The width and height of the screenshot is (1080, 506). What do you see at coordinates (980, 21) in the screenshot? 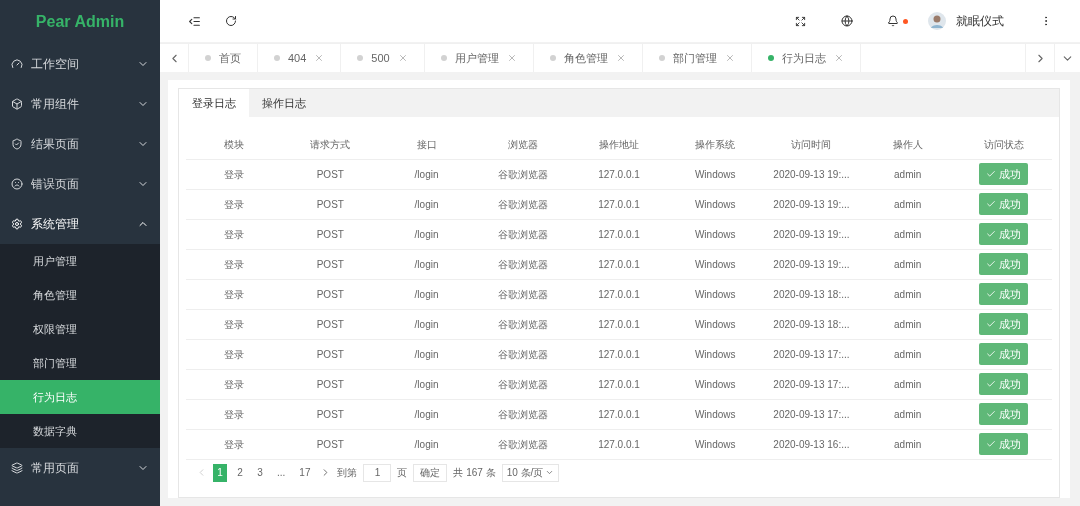
I see `user-name: 就眠仪式` at bounding box center [980, 21].